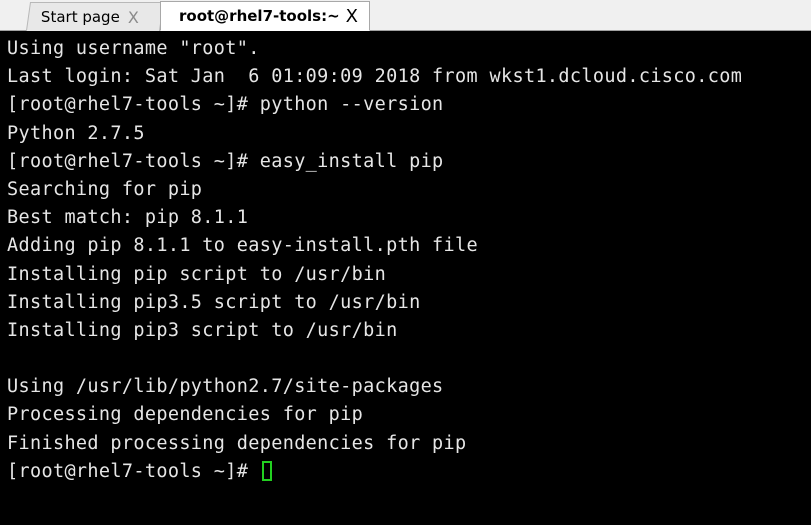  Describe the element at coordinates (237, 443) in the screenshot. I see `terminal-line: Finished processing dependencies for pip` at that location.